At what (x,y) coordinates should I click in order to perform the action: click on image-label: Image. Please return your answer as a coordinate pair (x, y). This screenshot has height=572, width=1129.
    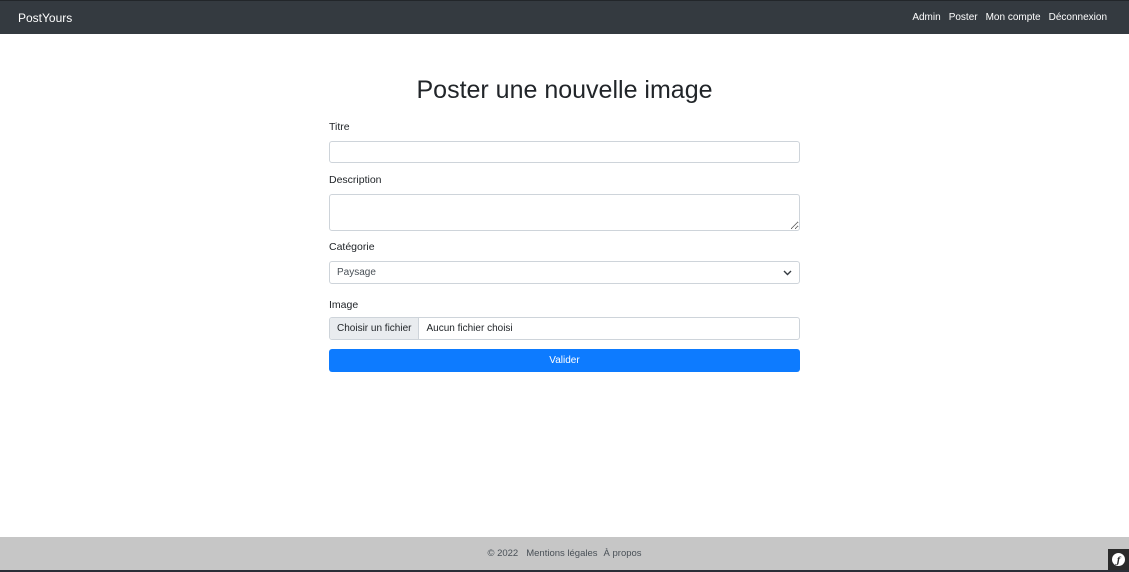
    Looking at the image, I should click on (344, 305).